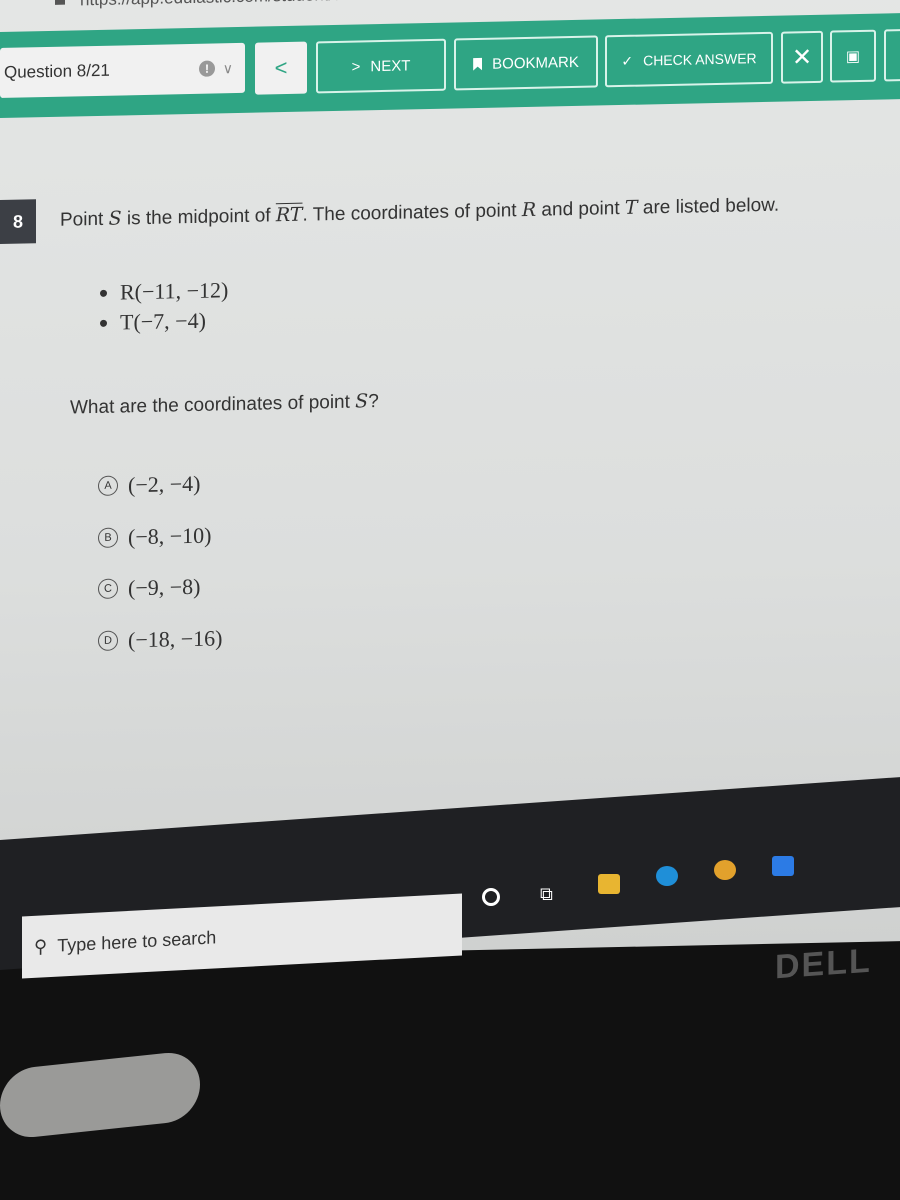 This screenshot has width=900, height=1200. I want to click on lock-icon, so click(60, 2).